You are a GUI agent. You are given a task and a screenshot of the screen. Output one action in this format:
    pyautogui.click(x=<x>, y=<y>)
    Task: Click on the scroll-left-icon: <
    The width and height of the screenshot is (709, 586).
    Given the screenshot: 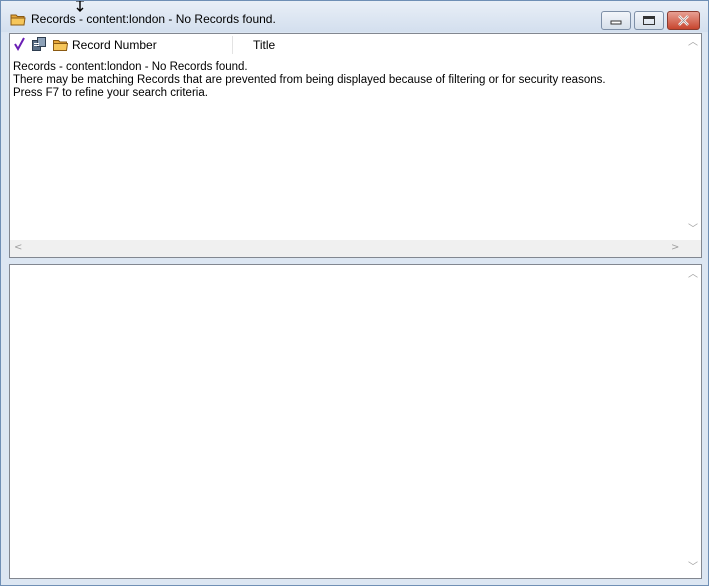 What is the action you would take?
    pyautogui.click(x=18, y=248)
    